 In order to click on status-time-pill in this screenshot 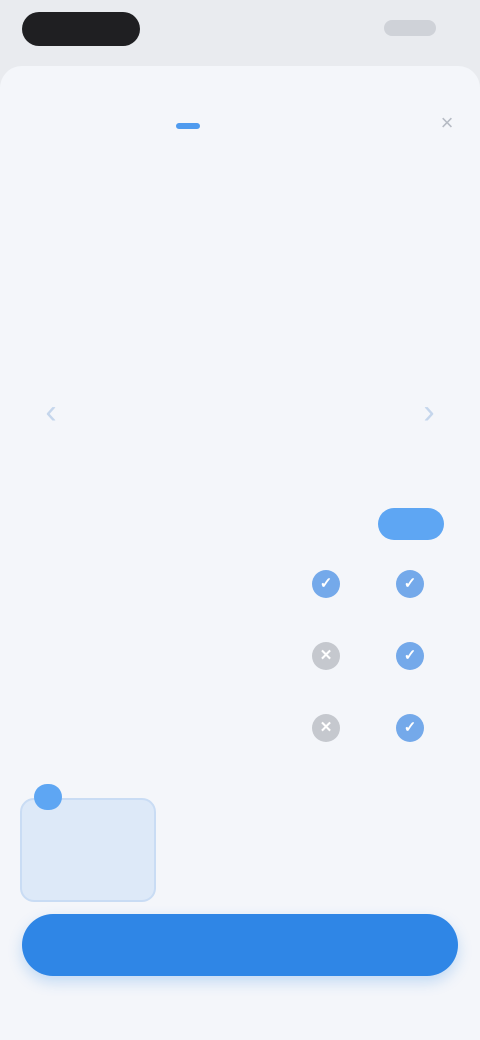, I will do `click(81, 29)`.